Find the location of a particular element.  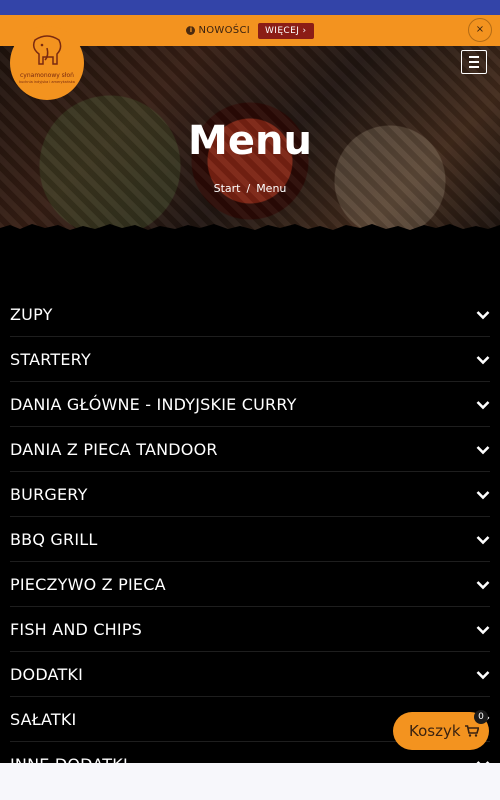

breadcrumb: Start / Menu is located at coordinates (250, 188).